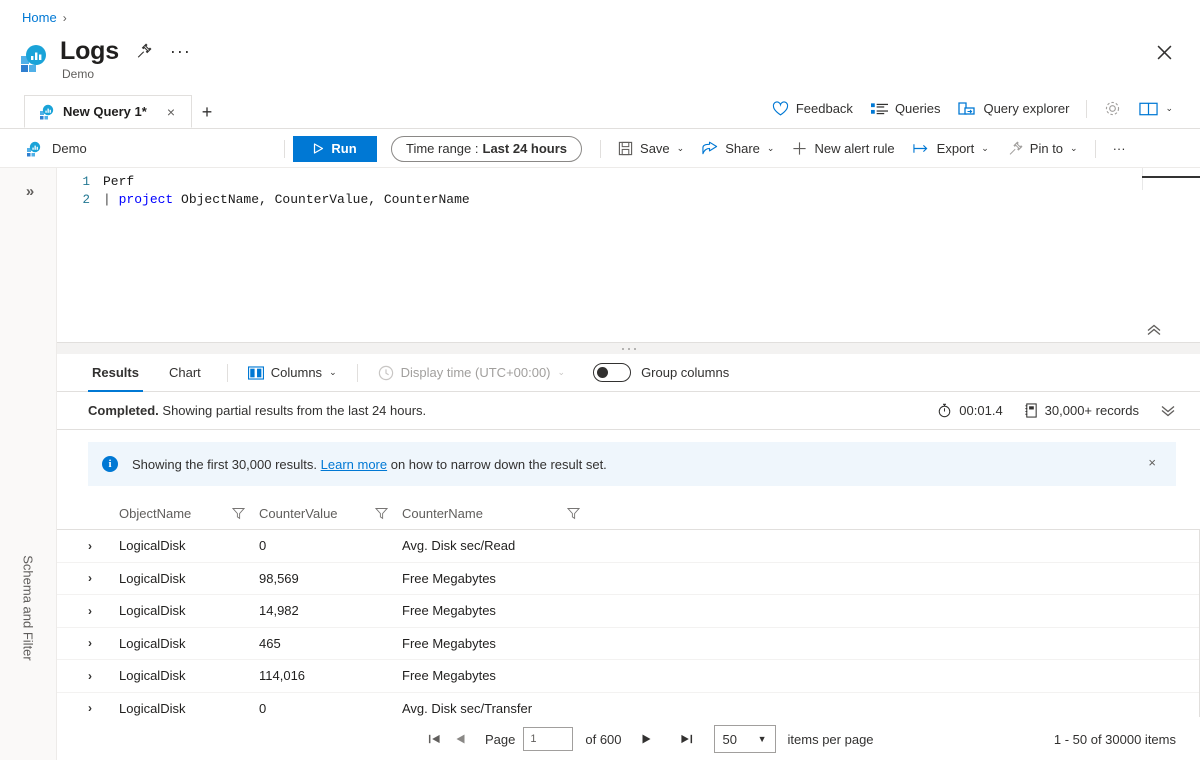 The width and height of the screenshot is (1200, 760). Describe the element at coordinates (146, 199) in the screenshot. I see `code-keyword: project` at that location.